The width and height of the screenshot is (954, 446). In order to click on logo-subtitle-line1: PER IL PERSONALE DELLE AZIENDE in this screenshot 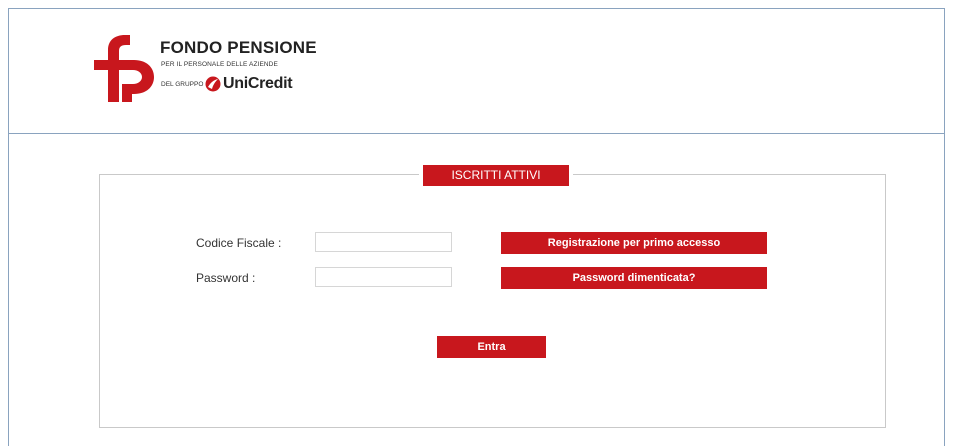, I will do `click(219, 64)`.